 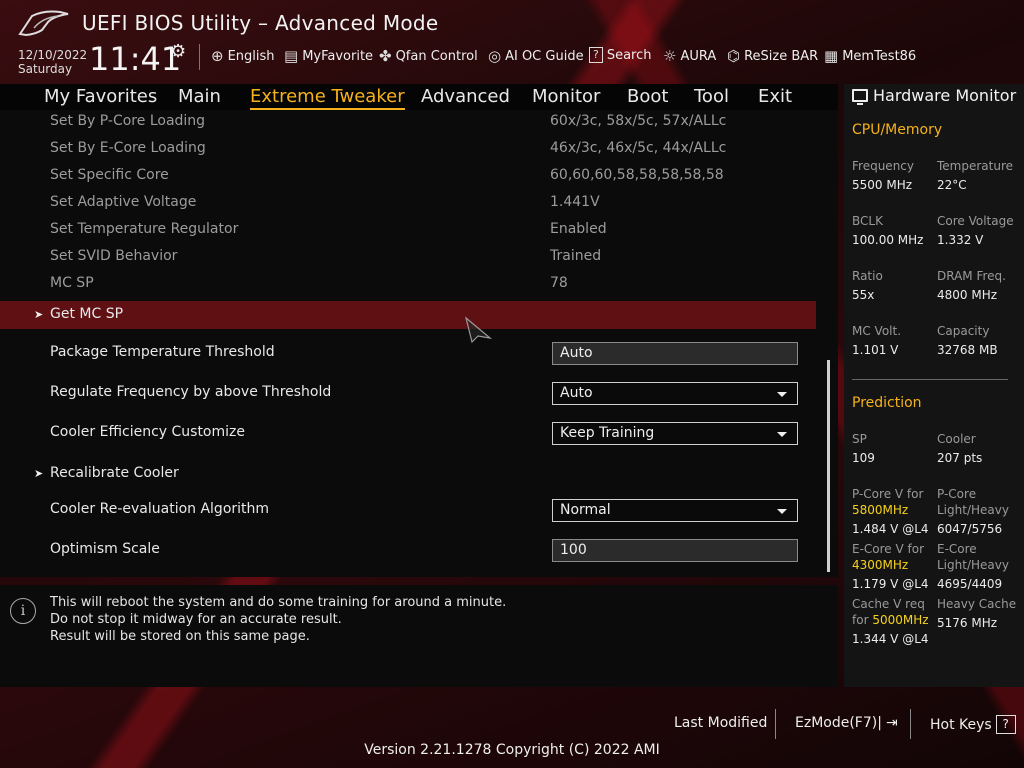 What do you see at coordinates (875, 350) in the screenshot?
I see `mc-volt-value: 1.101 V` at bounding box center [875, 350].